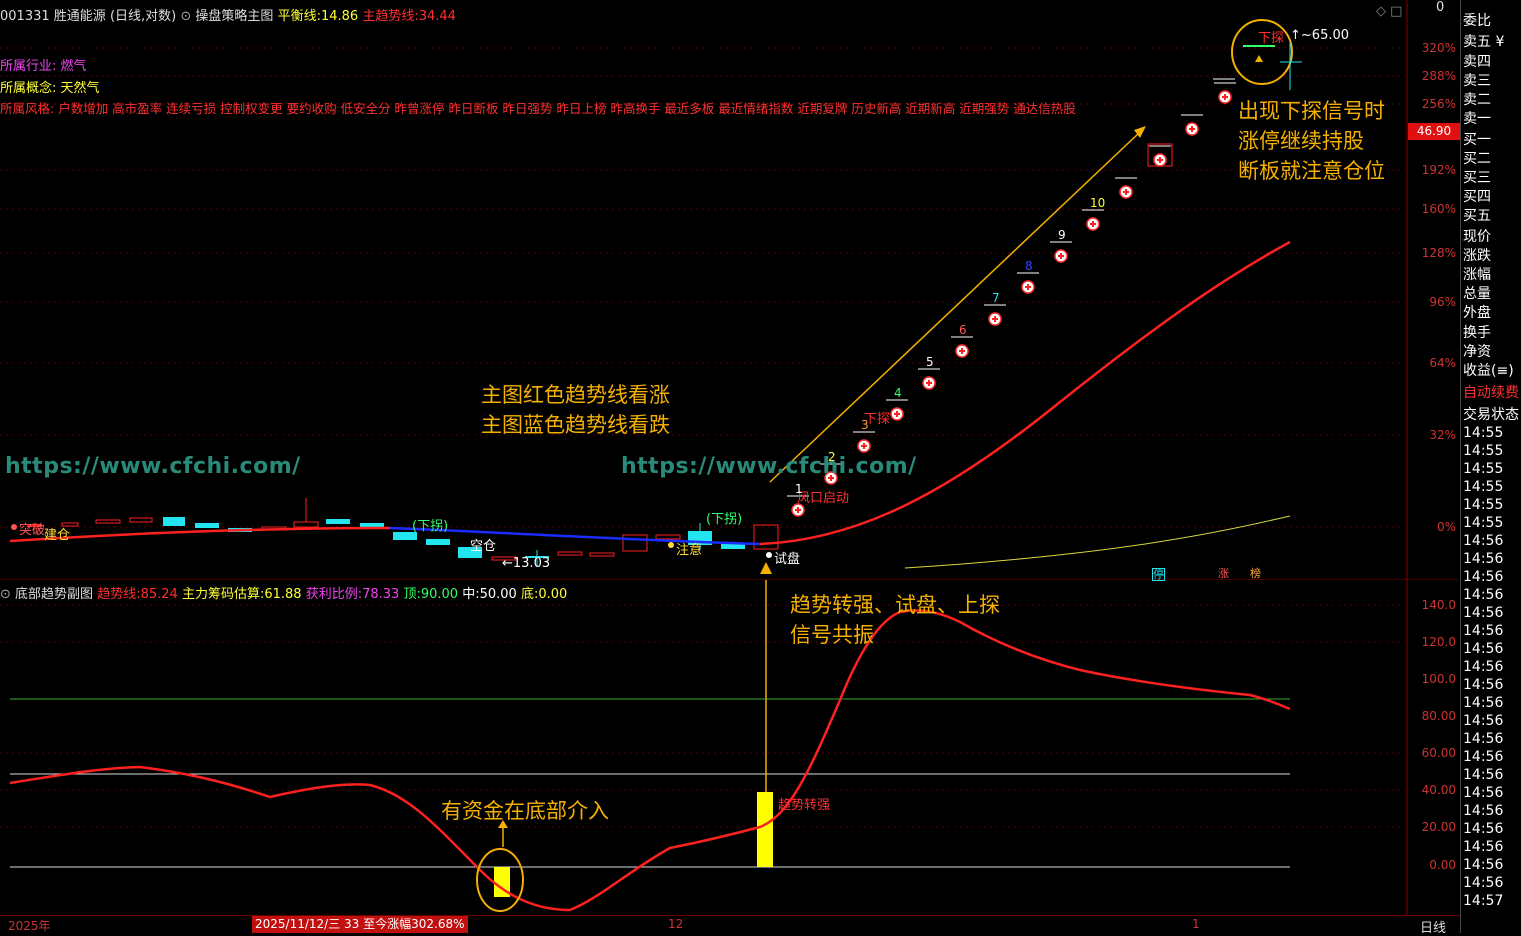  I want to click on trade-state-label: 交易状态, so click(1491, 415).